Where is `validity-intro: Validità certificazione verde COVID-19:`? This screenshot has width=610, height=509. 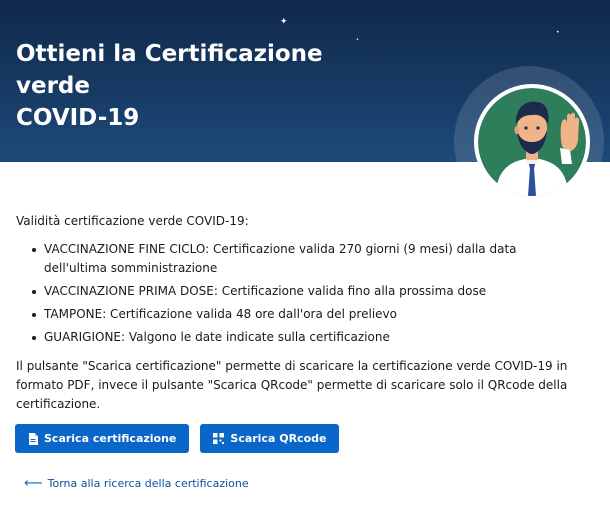 validity-intro: Validità certificazione verde COVID-19: is located at coordinates (132, 221).